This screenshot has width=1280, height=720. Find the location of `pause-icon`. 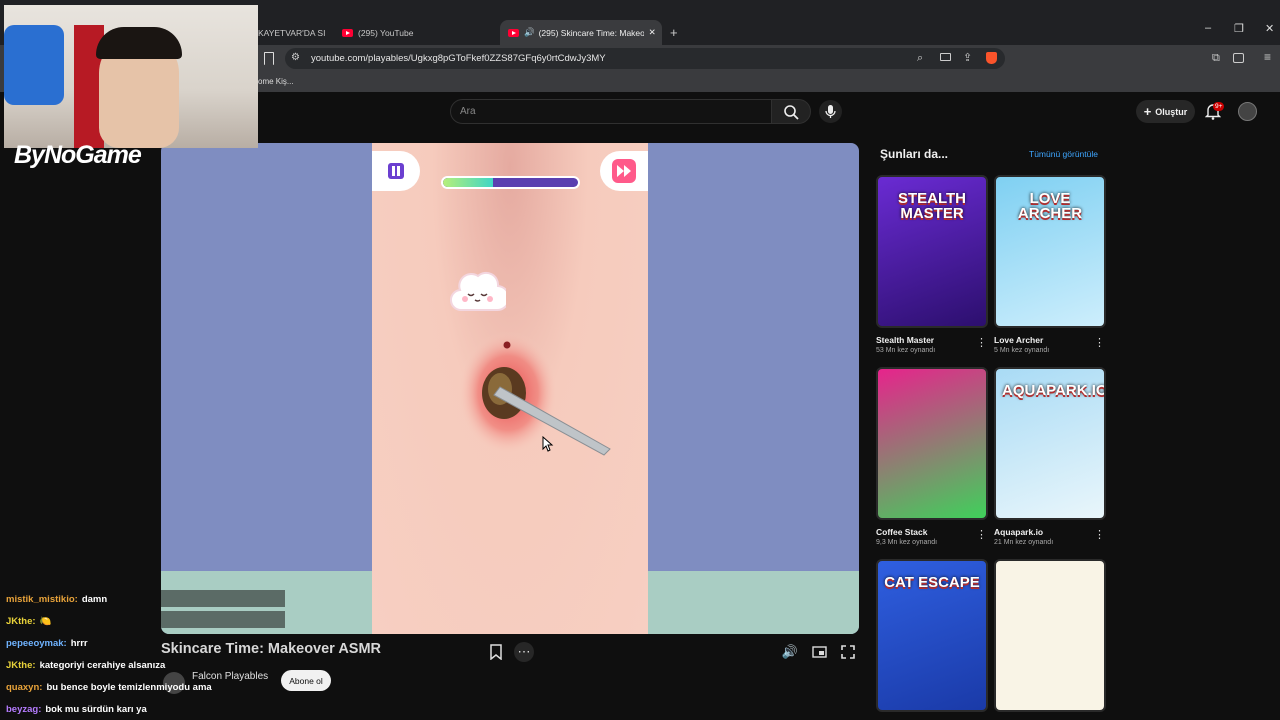

pause-icon is located at coordinates (396, 171).